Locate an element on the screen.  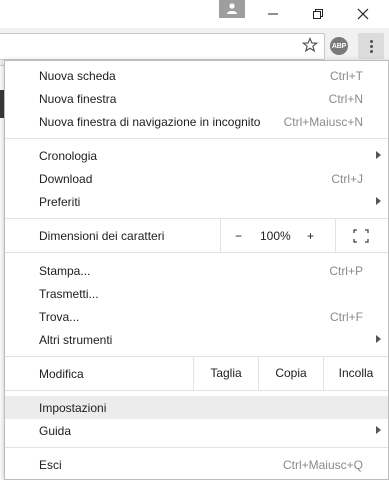
menu-item-label: Download is located at coordinates (66, 178).